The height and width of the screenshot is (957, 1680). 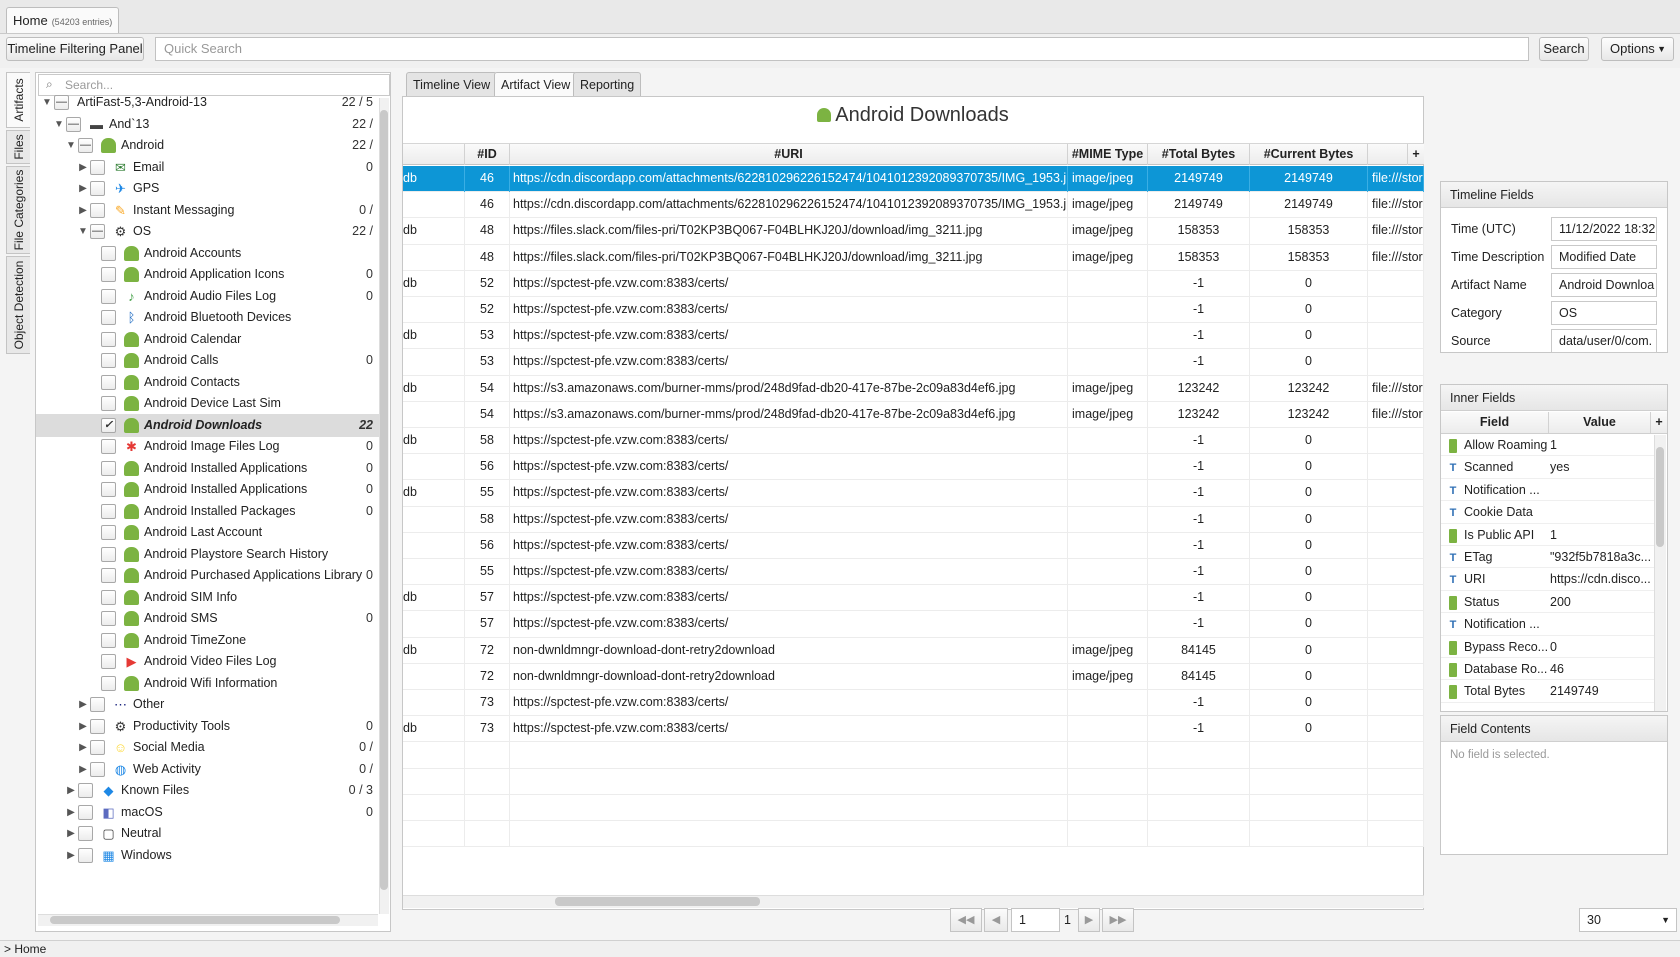 What do you see at coordinates (1547, 445) in the screenshot?
I see `inner-field-row: Allow Roaming 1` at bounding box center [1547, 445].